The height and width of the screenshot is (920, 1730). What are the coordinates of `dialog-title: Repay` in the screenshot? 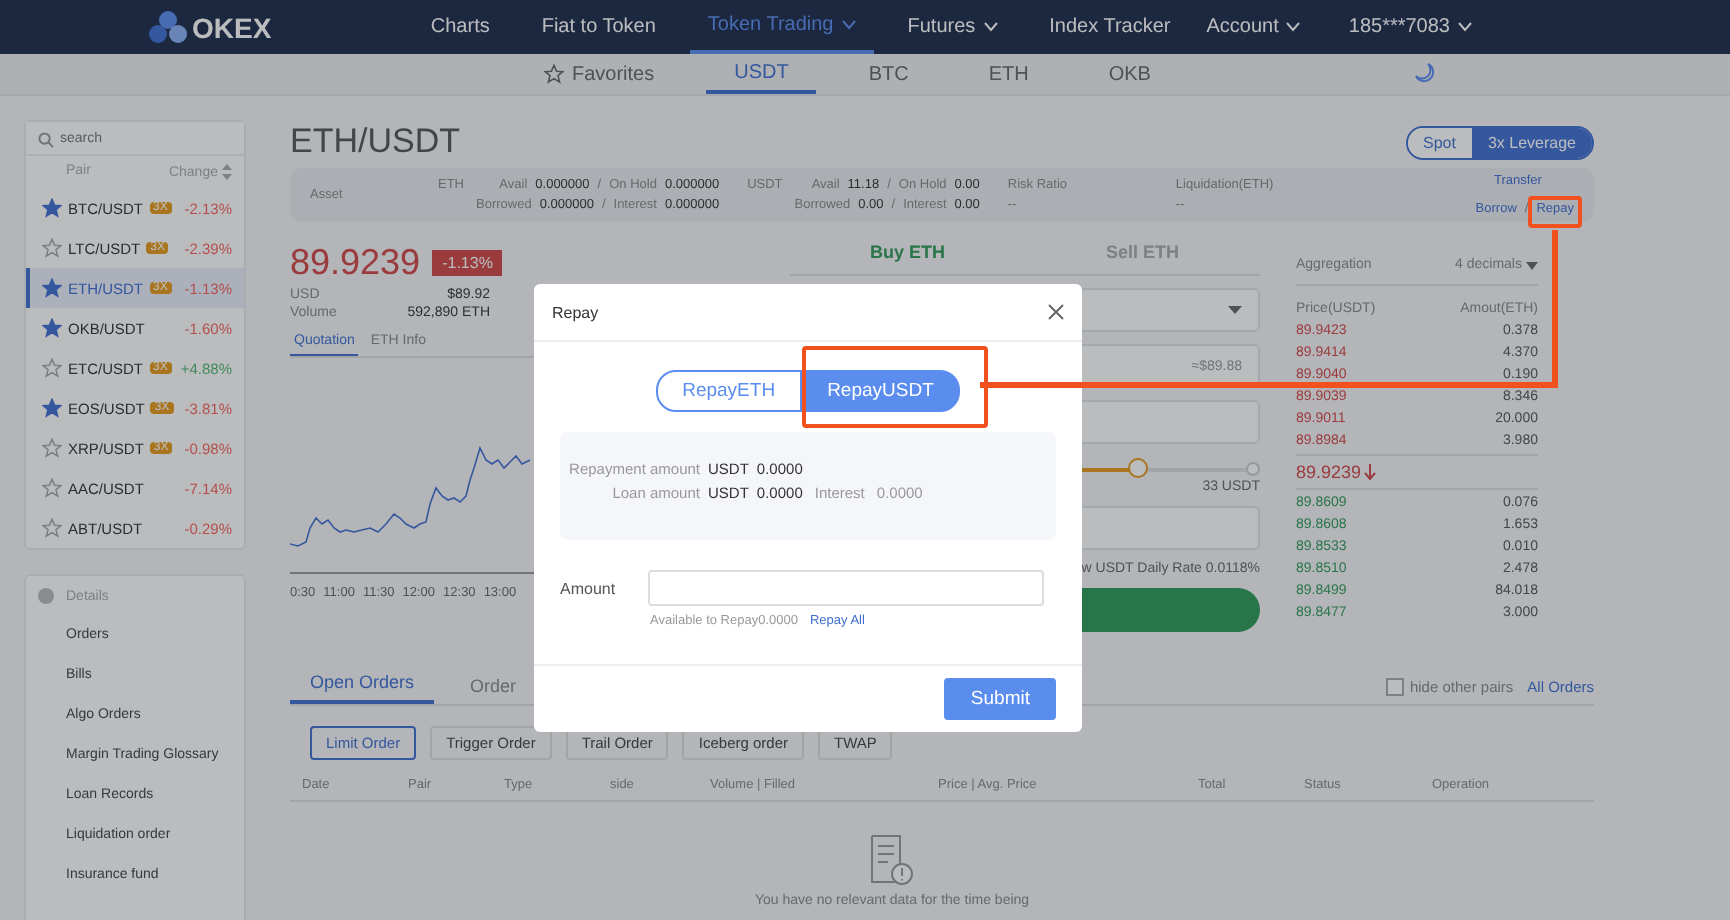 It's located at (575, 312).